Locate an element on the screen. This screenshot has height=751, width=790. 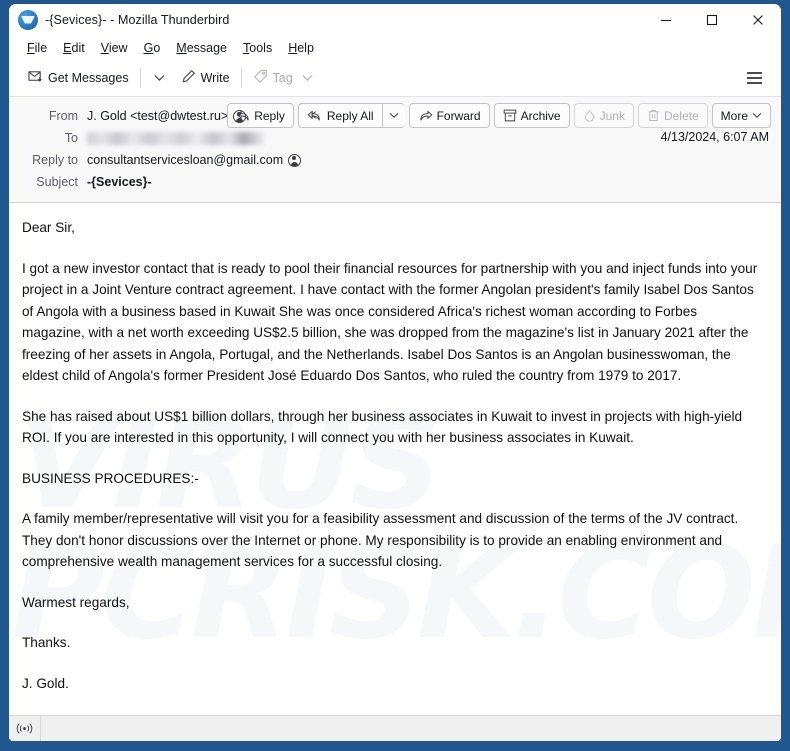
more-chevron-down-icon is located at coordinates (757, 115).